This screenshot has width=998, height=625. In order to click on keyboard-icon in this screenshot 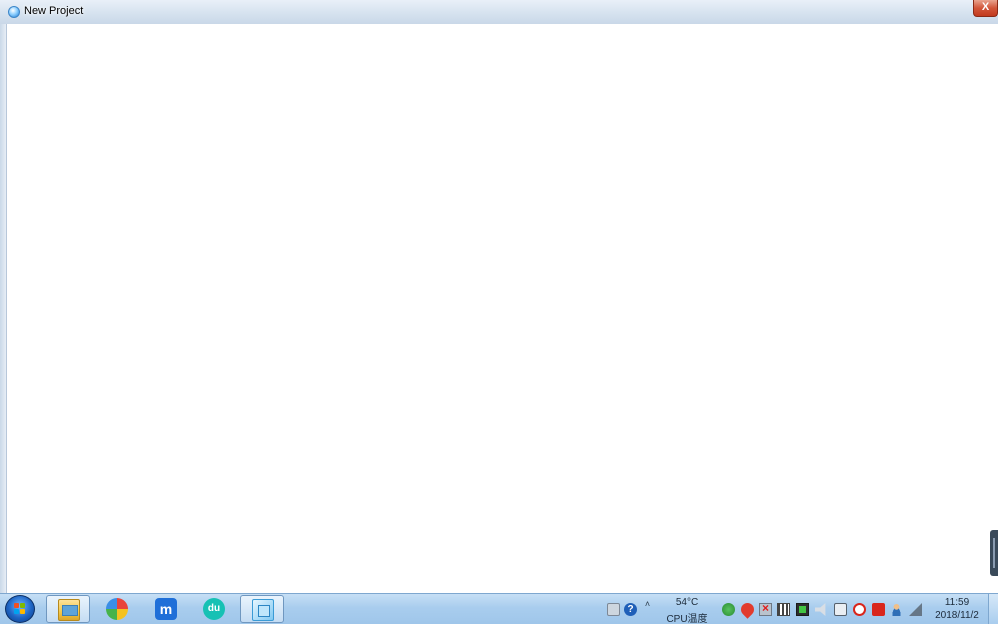, I will do `click(613, 609)`.